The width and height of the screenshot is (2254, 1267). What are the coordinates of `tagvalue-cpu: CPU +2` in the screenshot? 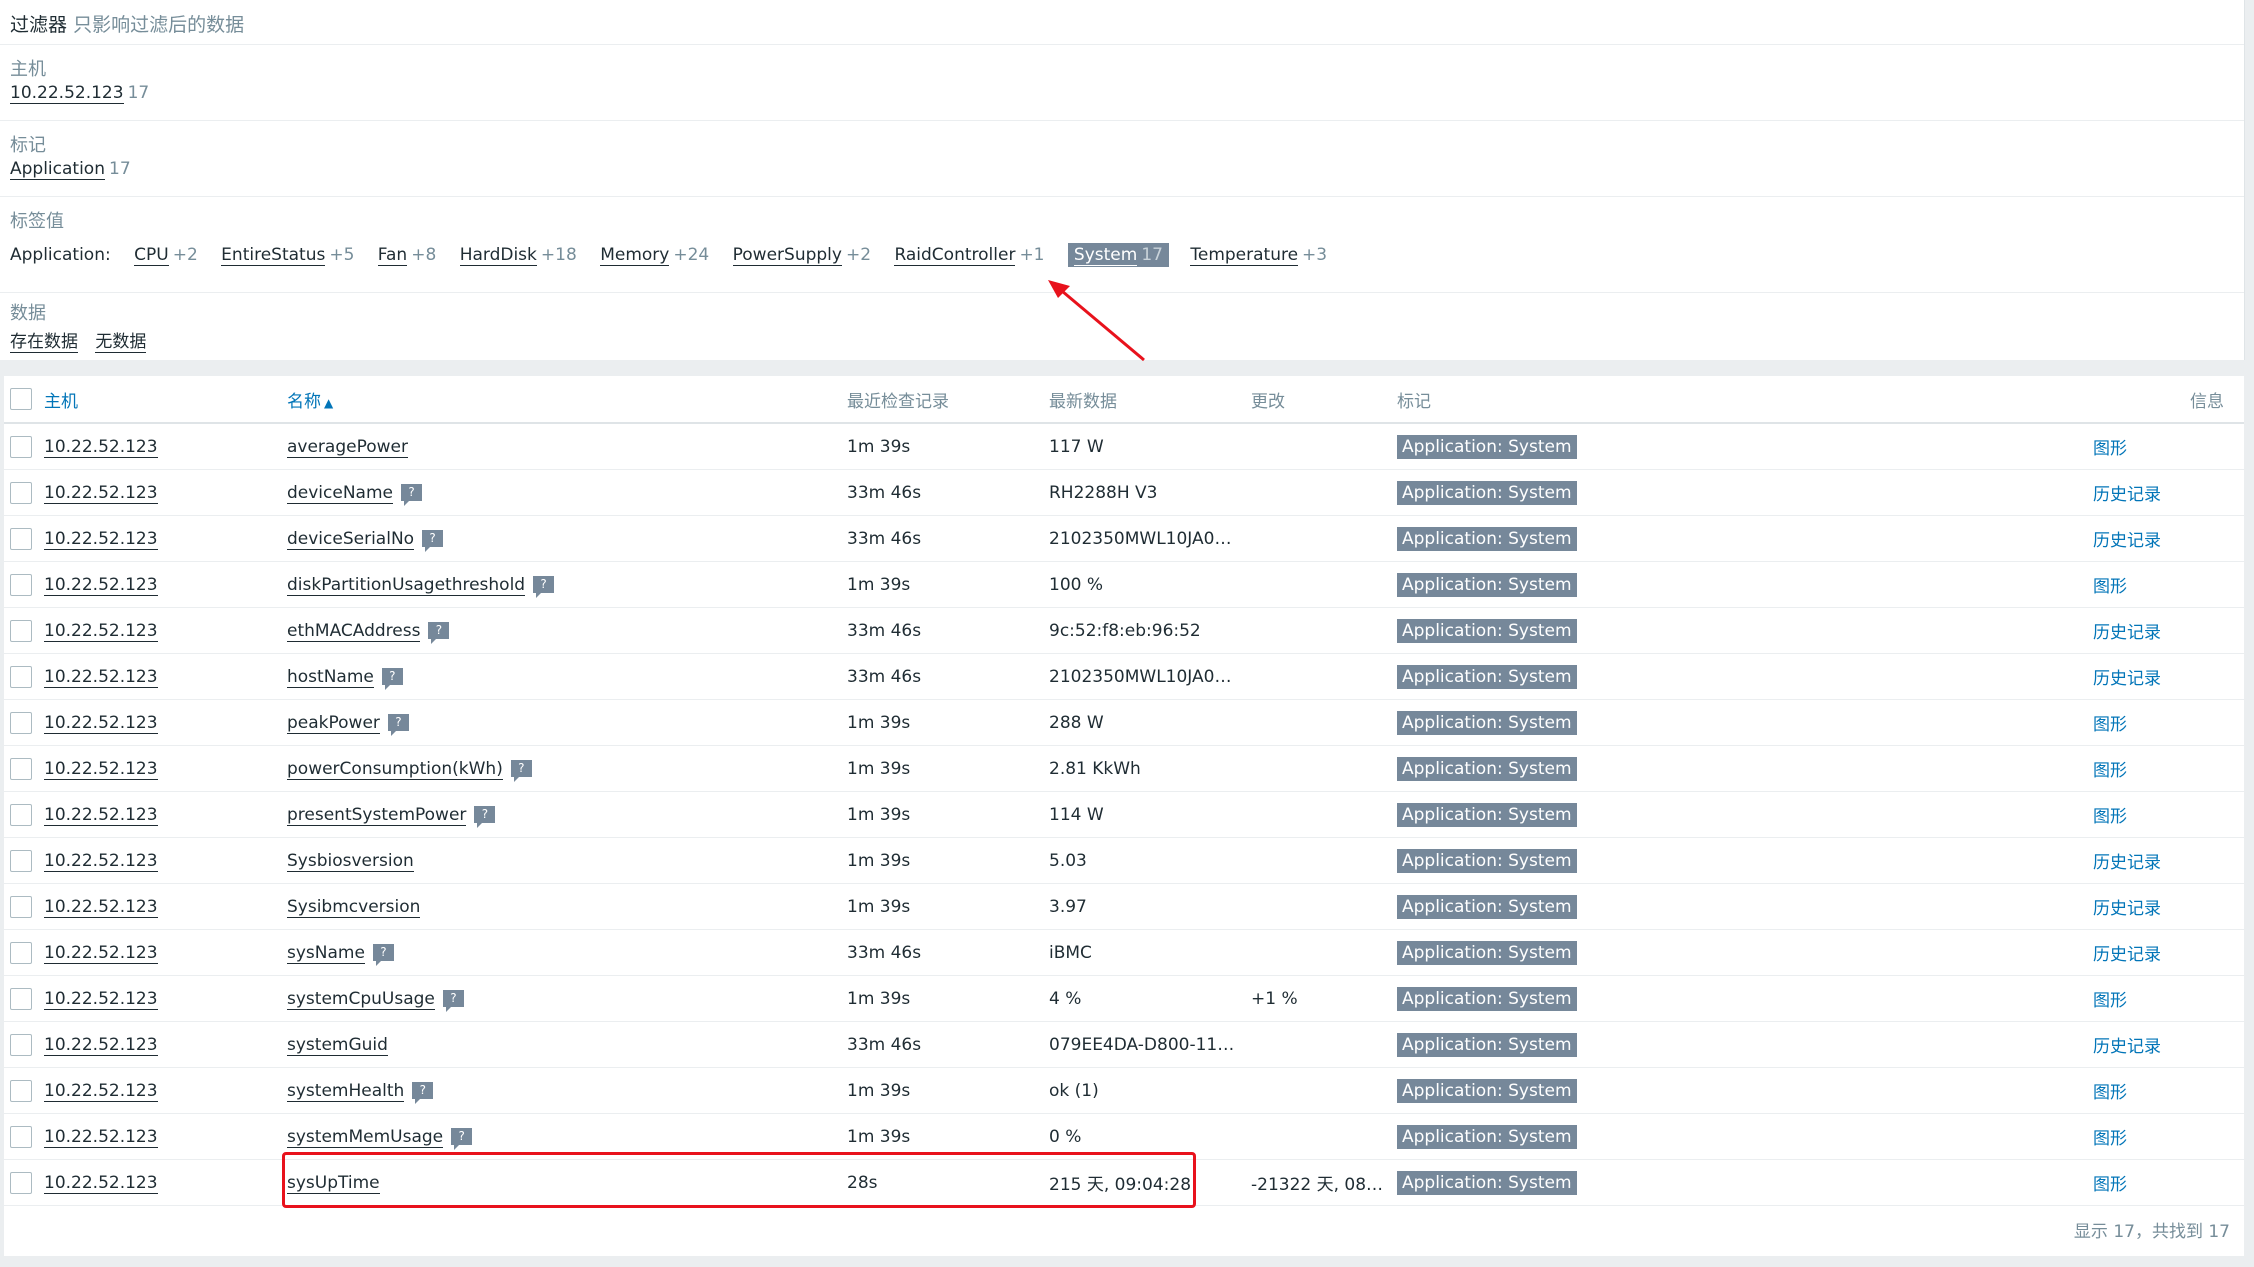 It's located at (166, 255).